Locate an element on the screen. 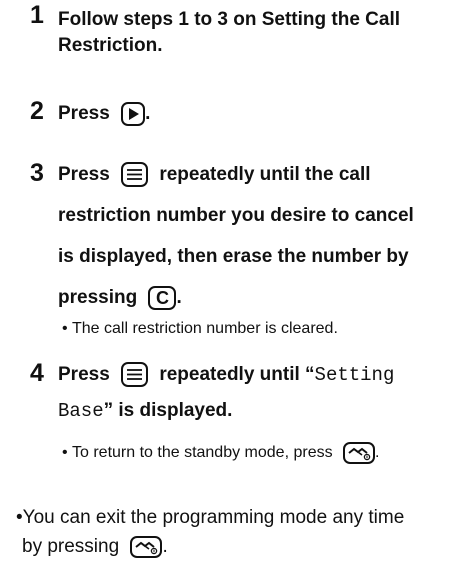 The width and height of the screenshot is (470, 581). step-text: Press . is located at coordinates (104, 113).